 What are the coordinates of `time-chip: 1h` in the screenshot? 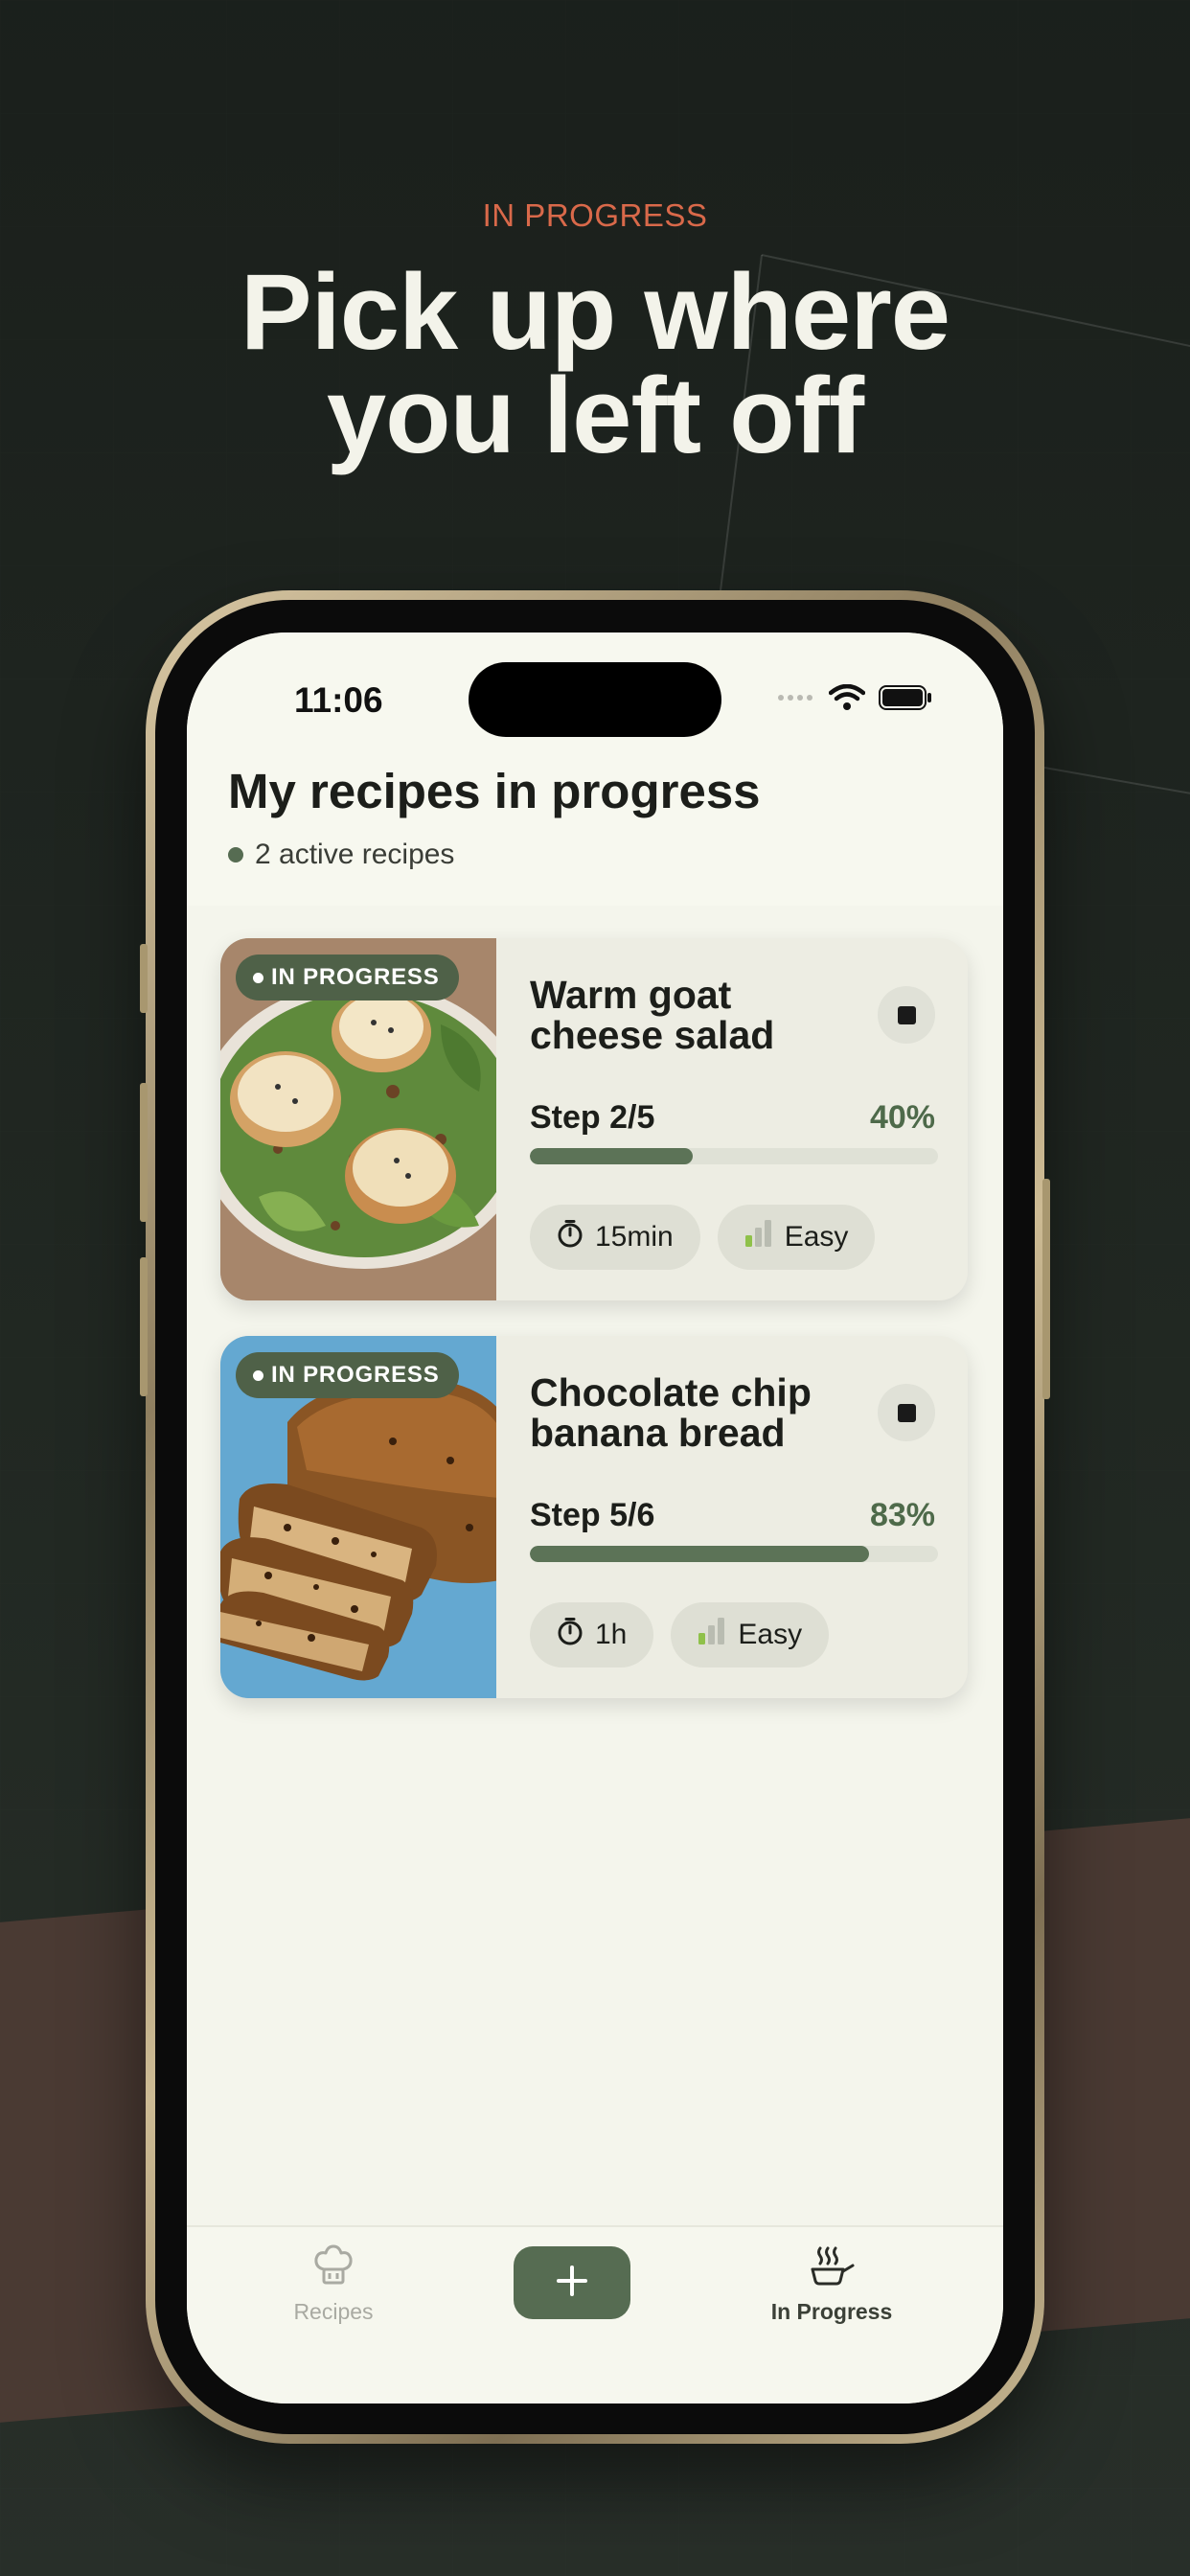 It's located at (592, 1635).